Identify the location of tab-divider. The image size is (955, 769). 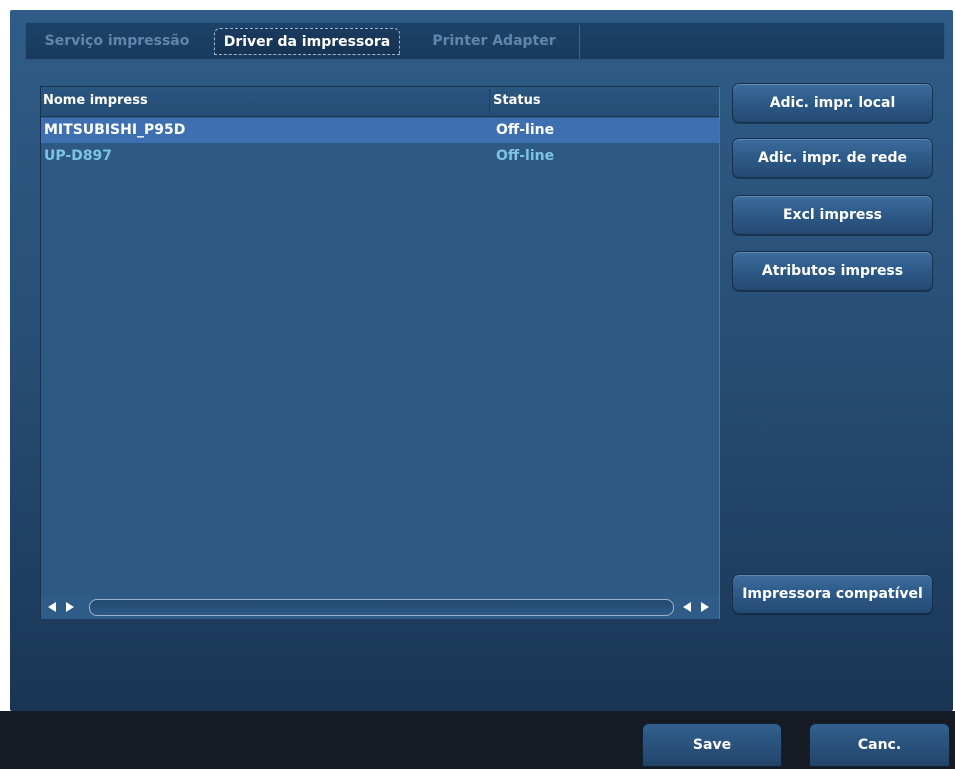
(579, 42).